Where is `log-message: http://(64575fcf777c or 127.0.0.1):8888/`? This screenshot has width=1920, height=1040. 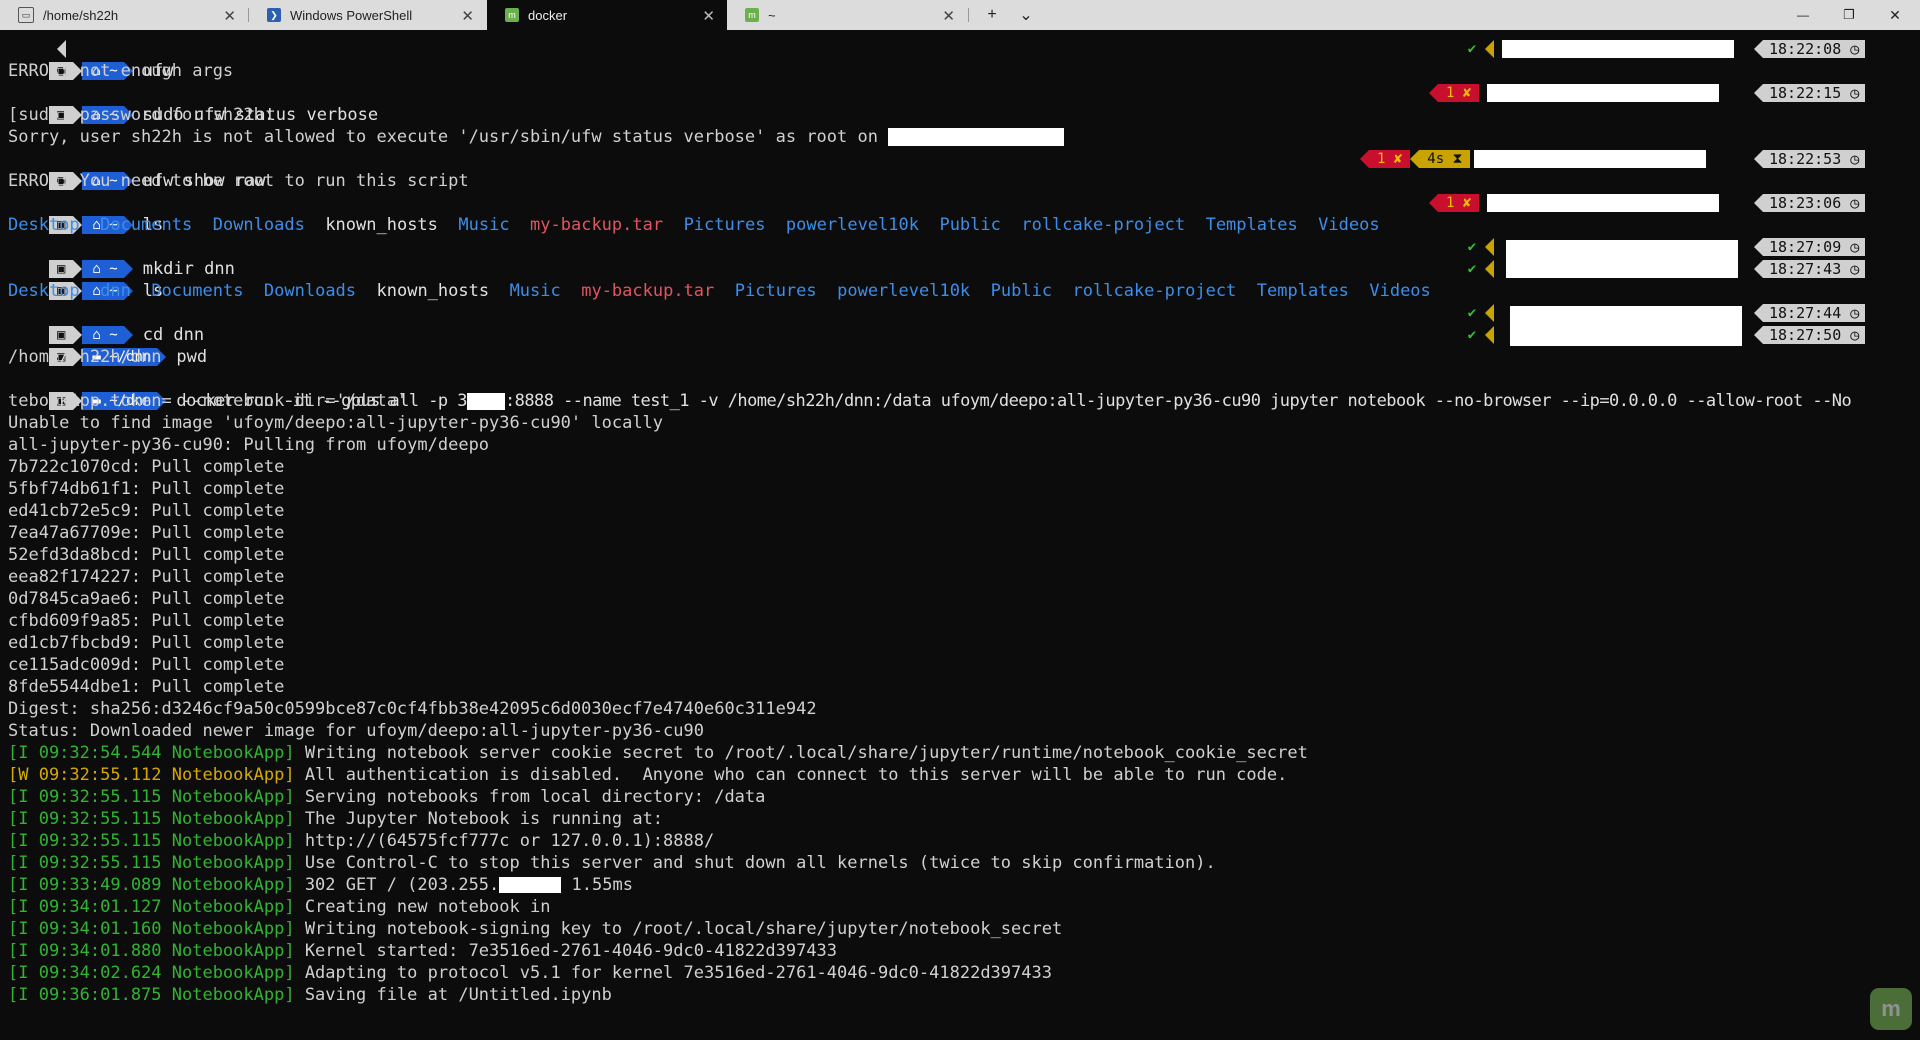 log-message: http://(64575fcf777c or 127.0.0.1):8888/ is located at coordinates (509, 841).